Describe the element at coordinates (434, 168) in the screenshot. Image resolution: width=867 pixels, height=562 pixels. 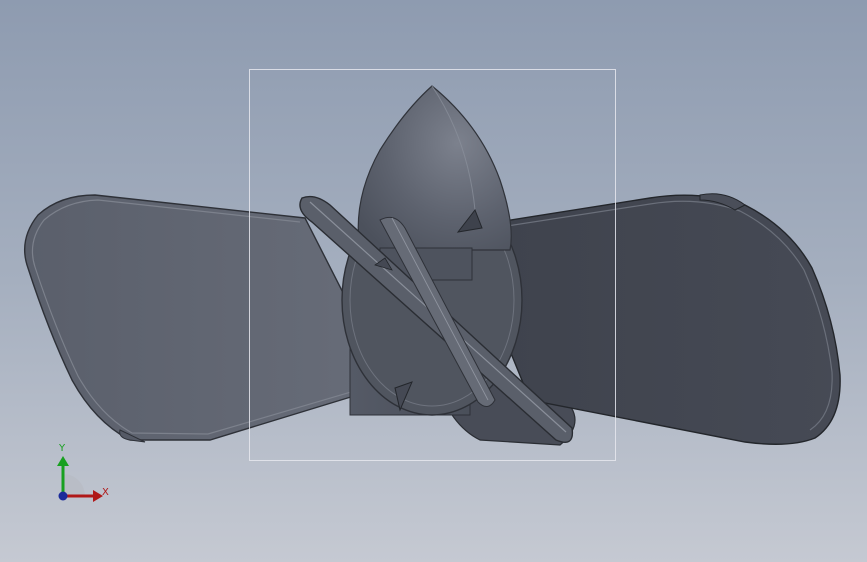
I see `nose-cone` at that location.